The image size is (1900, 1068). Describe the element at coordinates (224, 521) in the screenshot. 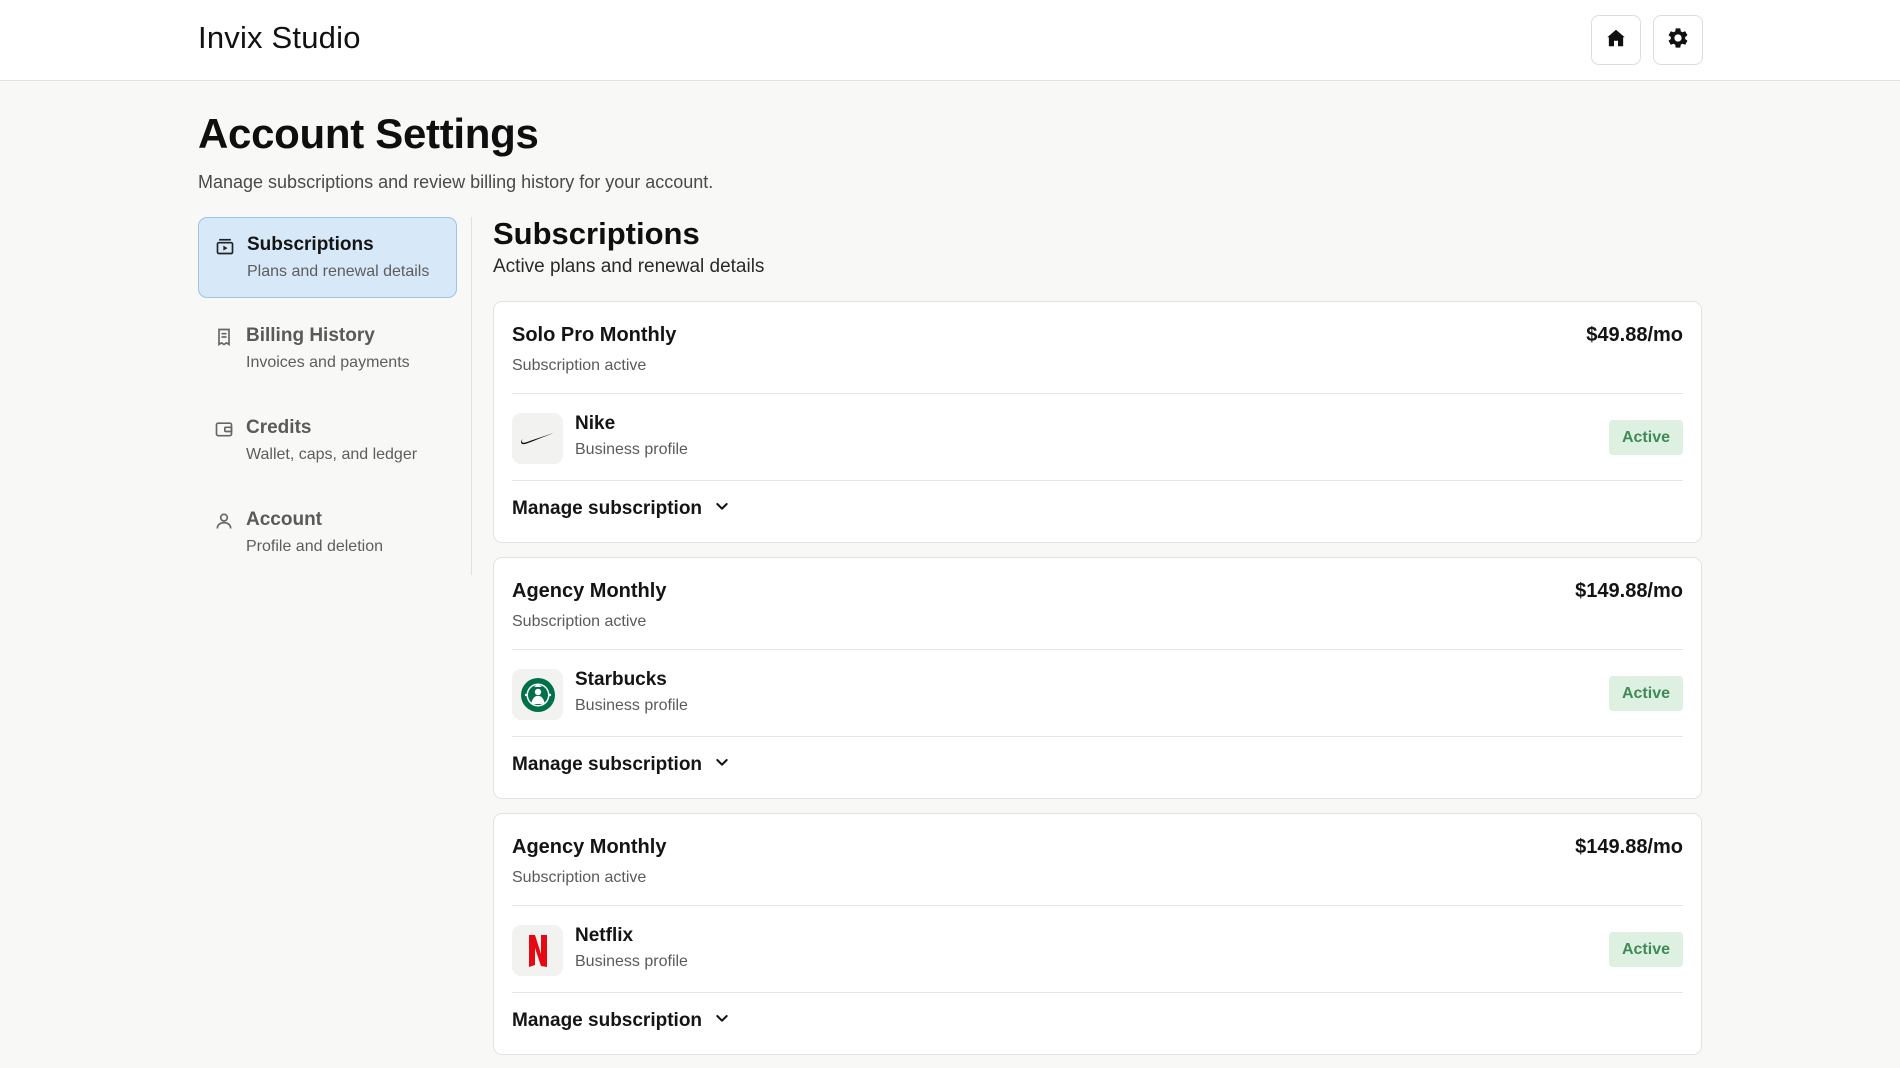

I see `user-icon` at that location.